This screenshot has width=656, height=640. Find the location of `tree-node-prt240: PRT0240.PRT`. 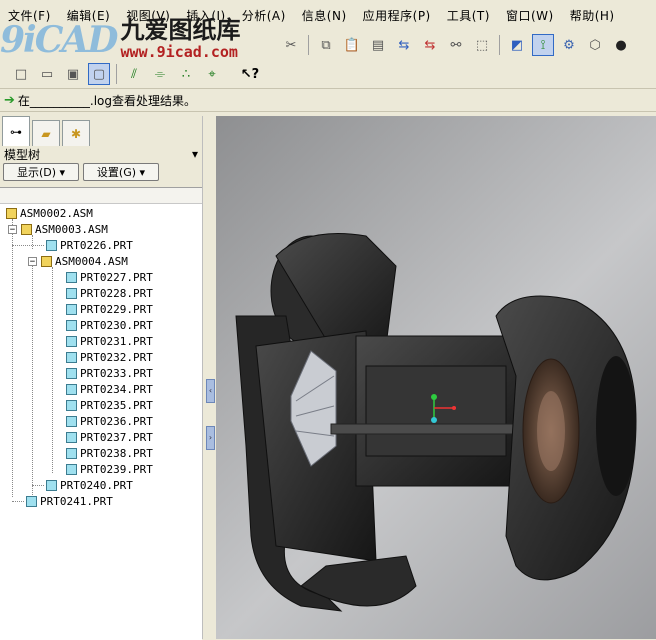

tree-node-prt240: PRT0240.PRT is located at coordinates (89, 485).